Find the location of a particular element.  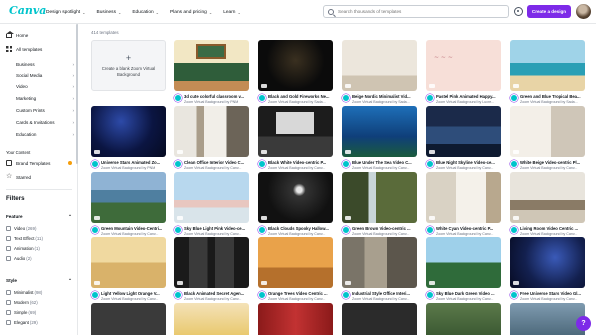

search-bar is located at coordinates (416, 11).